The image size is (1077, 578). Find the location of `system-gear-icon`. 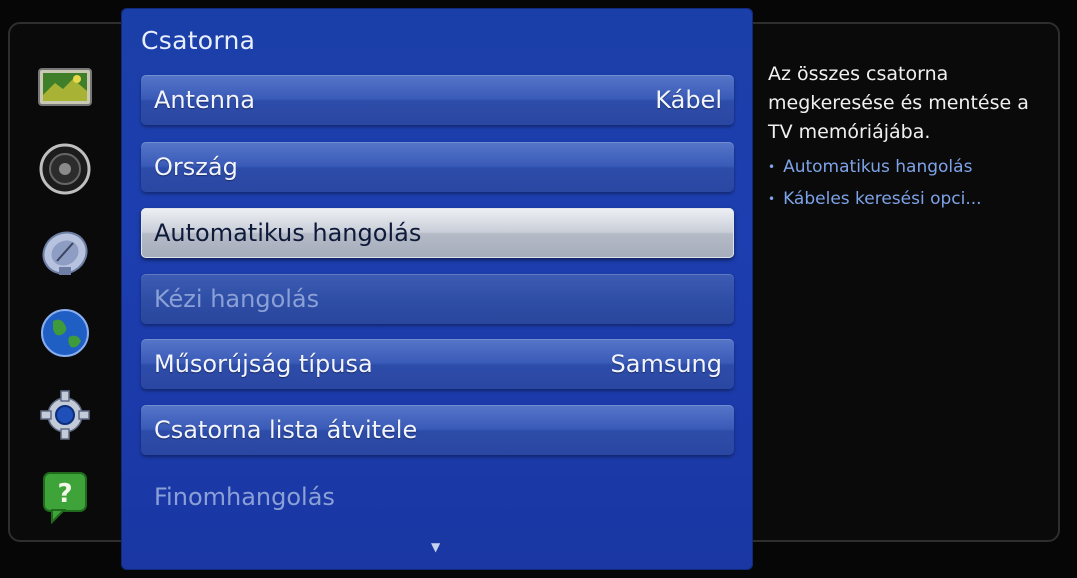

system-gear-icon is located at coordinates (65, 415).